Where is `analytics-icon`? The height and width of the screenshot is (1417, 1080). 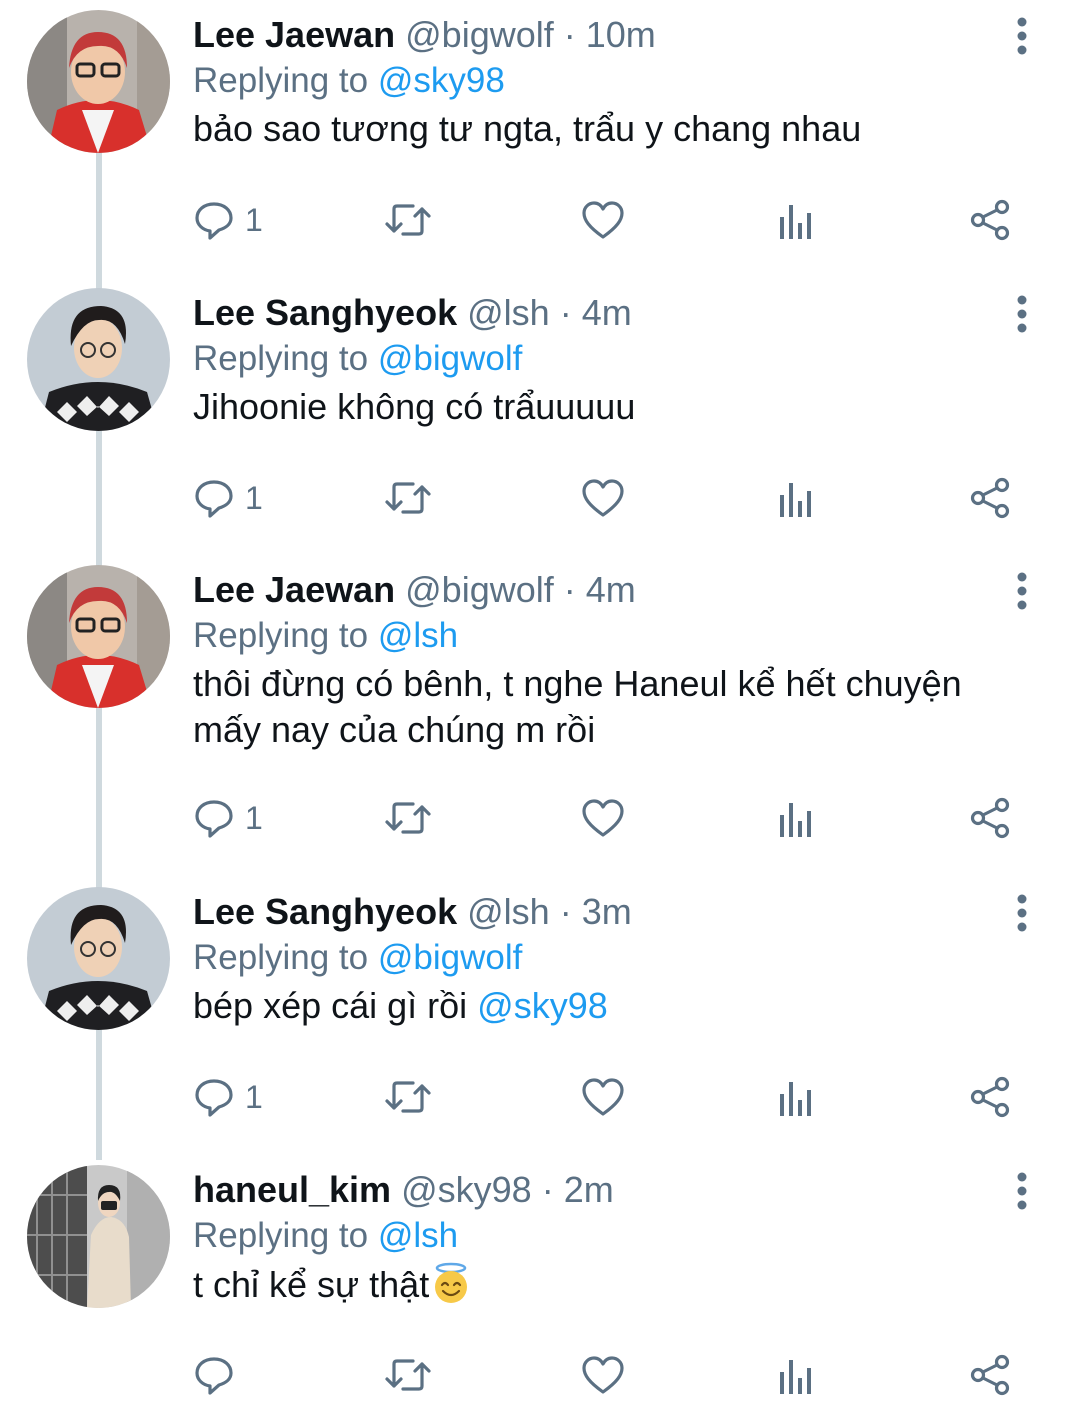 analytics-icon is located at coordinates (795, 1099).